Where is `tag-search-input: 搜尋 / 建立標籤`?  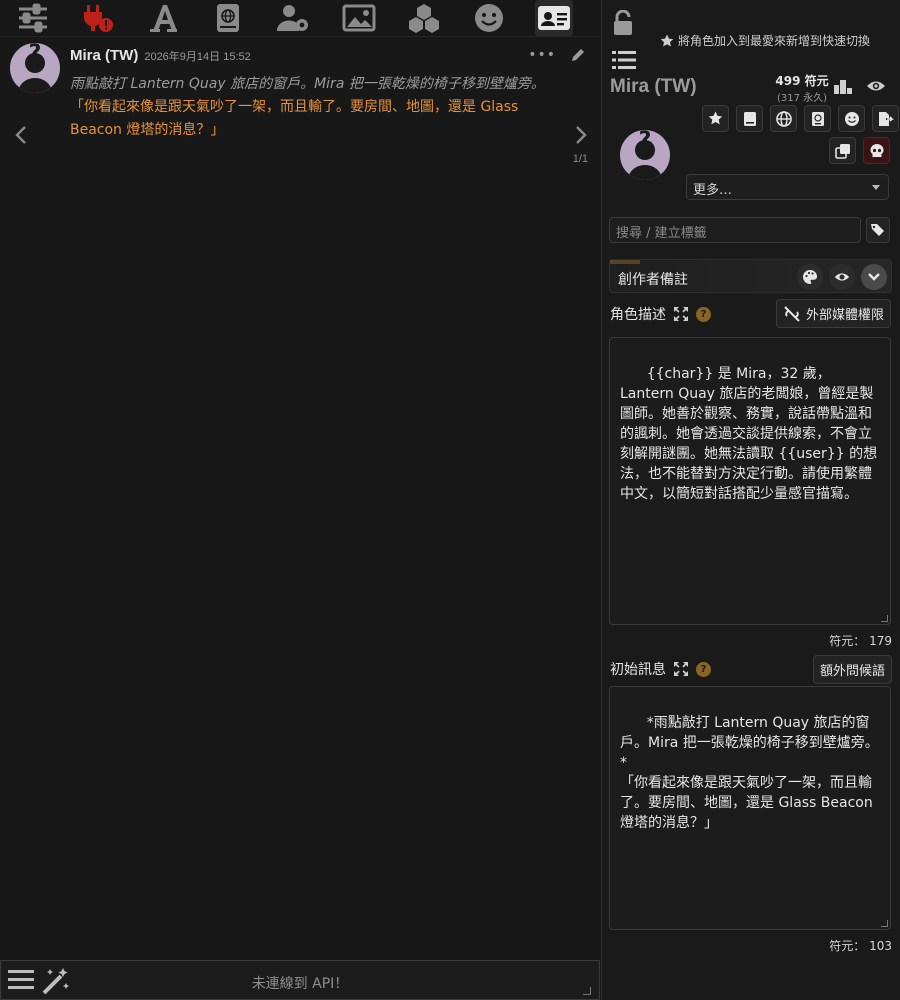
tag-search-input: 搜尋 / 建立標籤 is located at coordinates (735, 230).